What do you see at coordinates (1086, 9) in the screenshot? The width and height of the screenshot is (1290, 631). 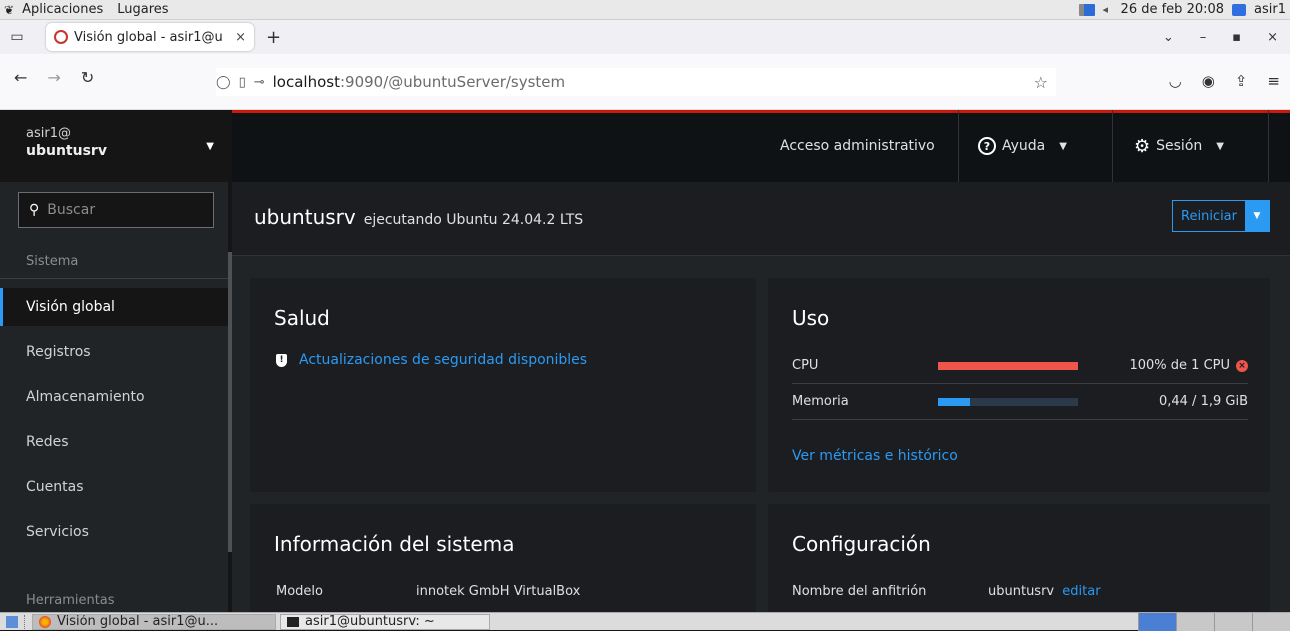 I see `network-icon` at bounding box center [1086, 9].